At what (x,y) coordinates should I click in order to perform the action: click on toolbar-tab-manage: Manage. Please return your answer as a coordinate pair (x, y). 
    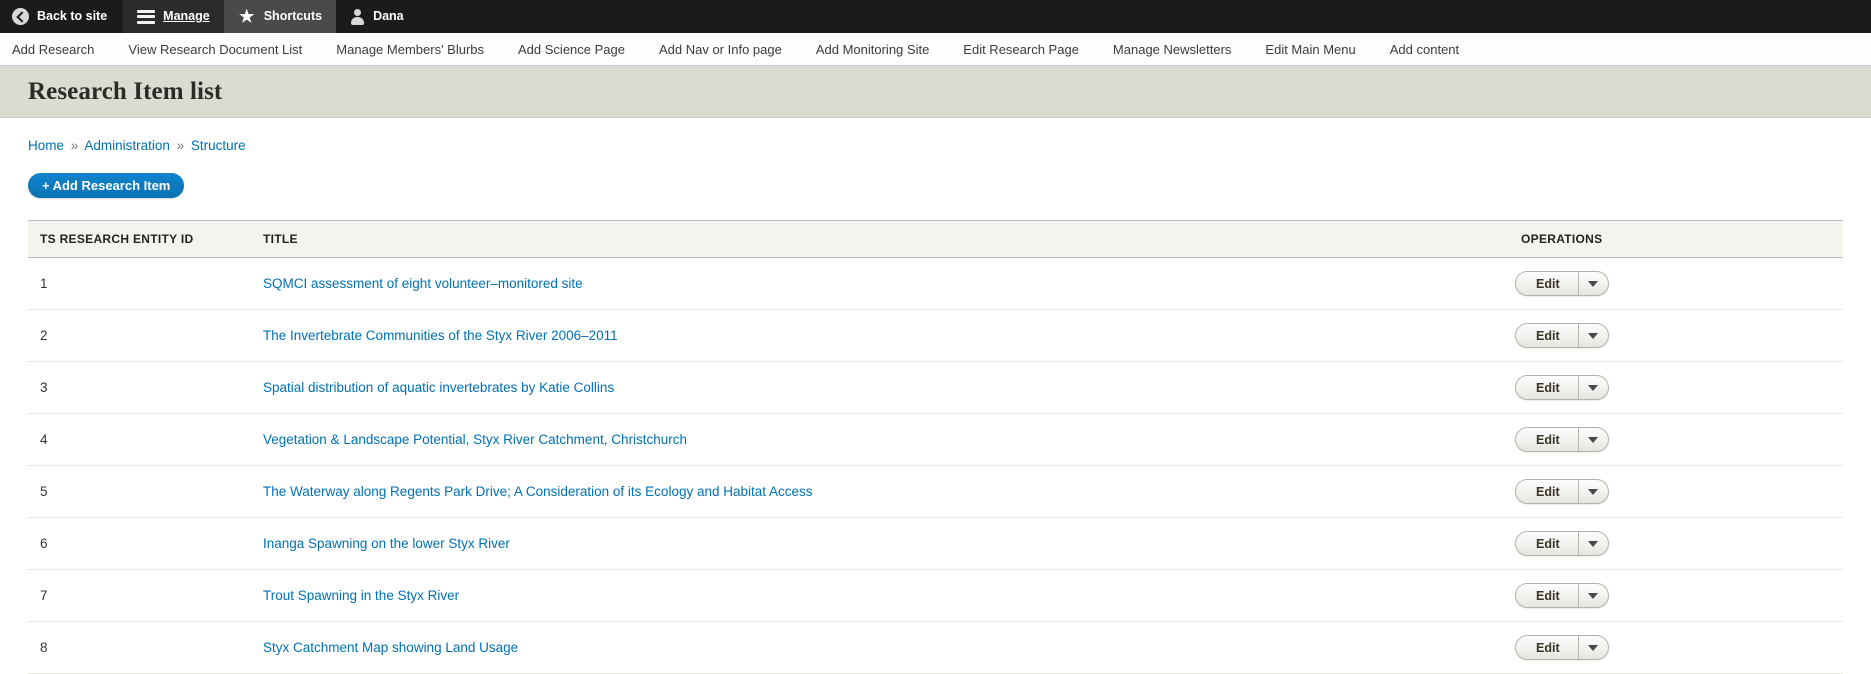
    Looking at the image, I should click on (173, 16).